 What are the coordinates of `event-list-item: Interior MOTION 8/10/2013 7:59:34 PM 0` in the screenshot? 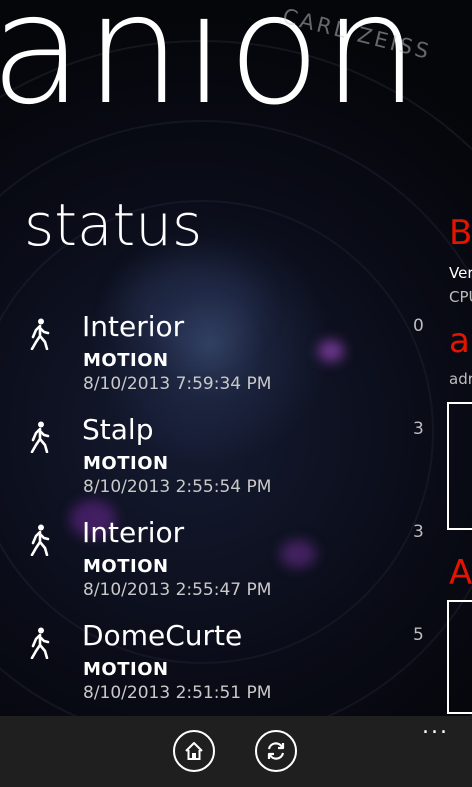 It's located at (220, 361).